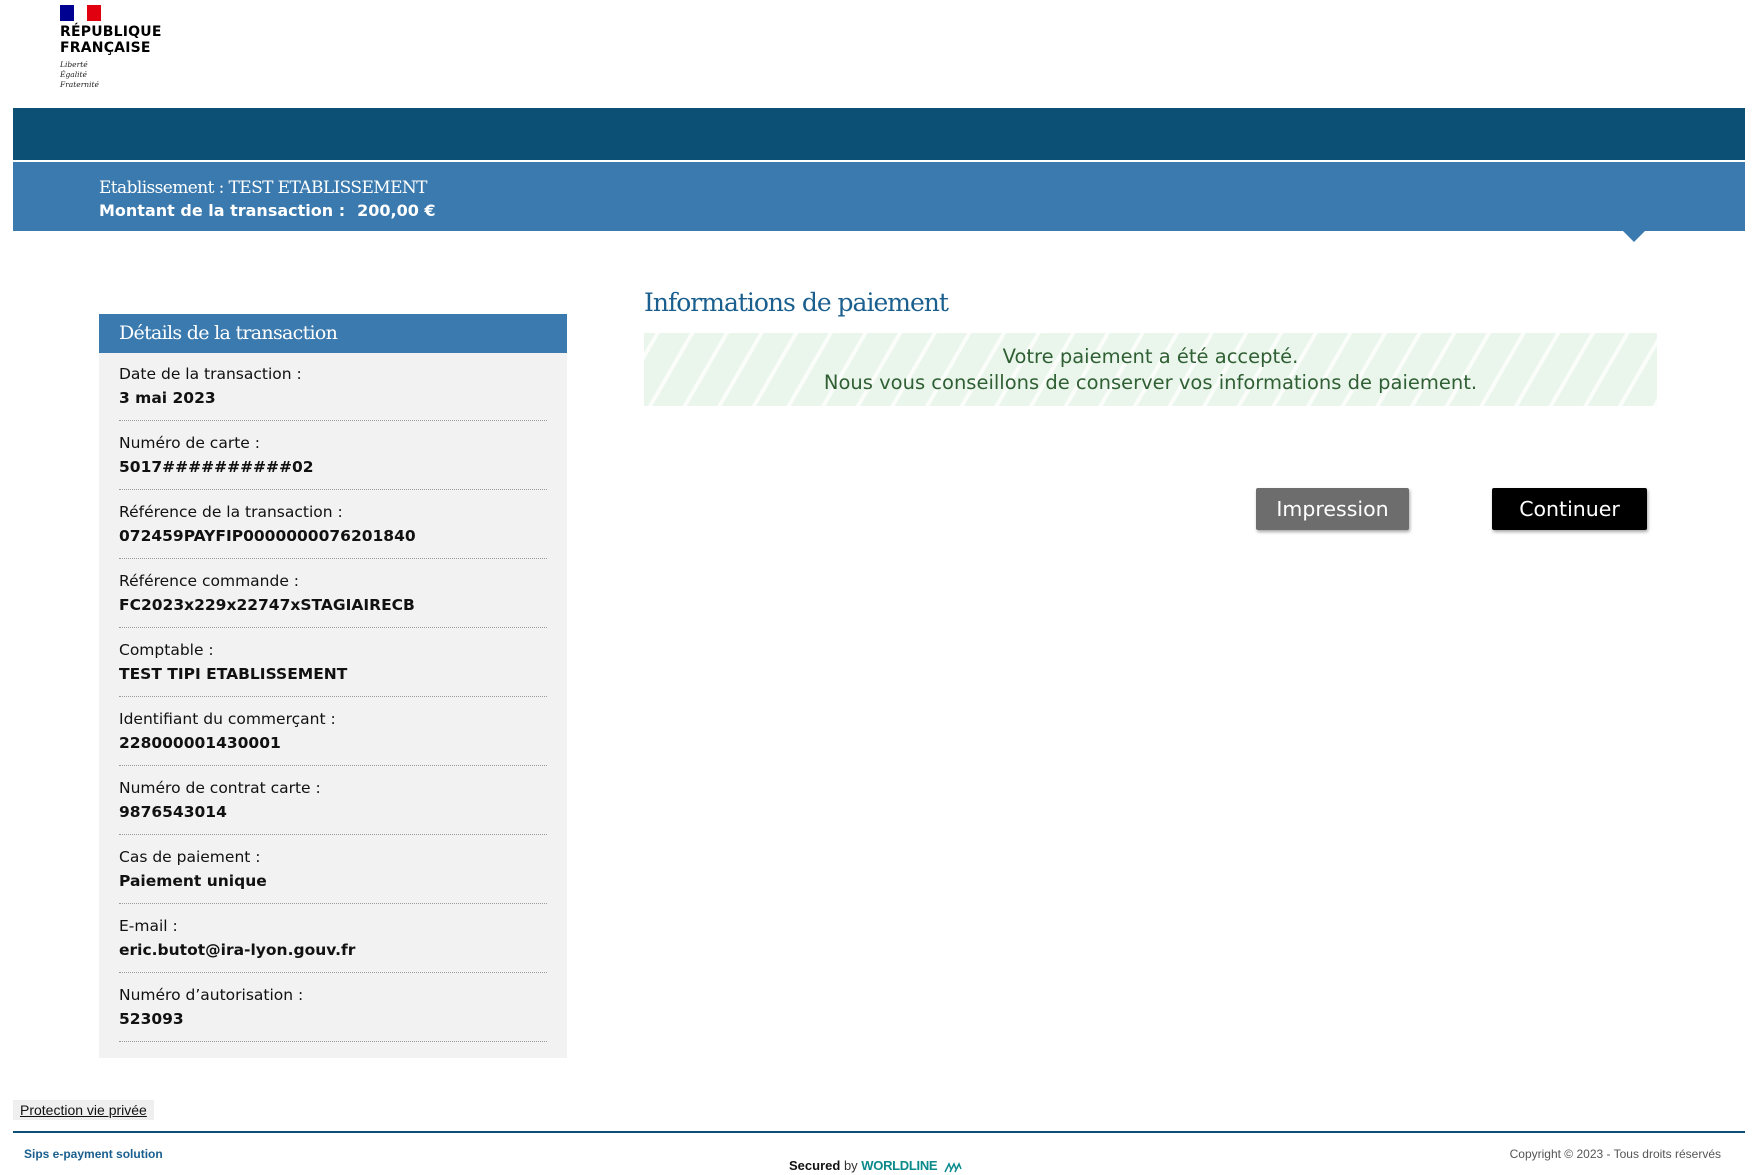 The image size is (1757, 1175). Describe the element at coordinates (333, 333) in the screenshot. I see `transaction-details-title: Détails de la transaction` at that location.